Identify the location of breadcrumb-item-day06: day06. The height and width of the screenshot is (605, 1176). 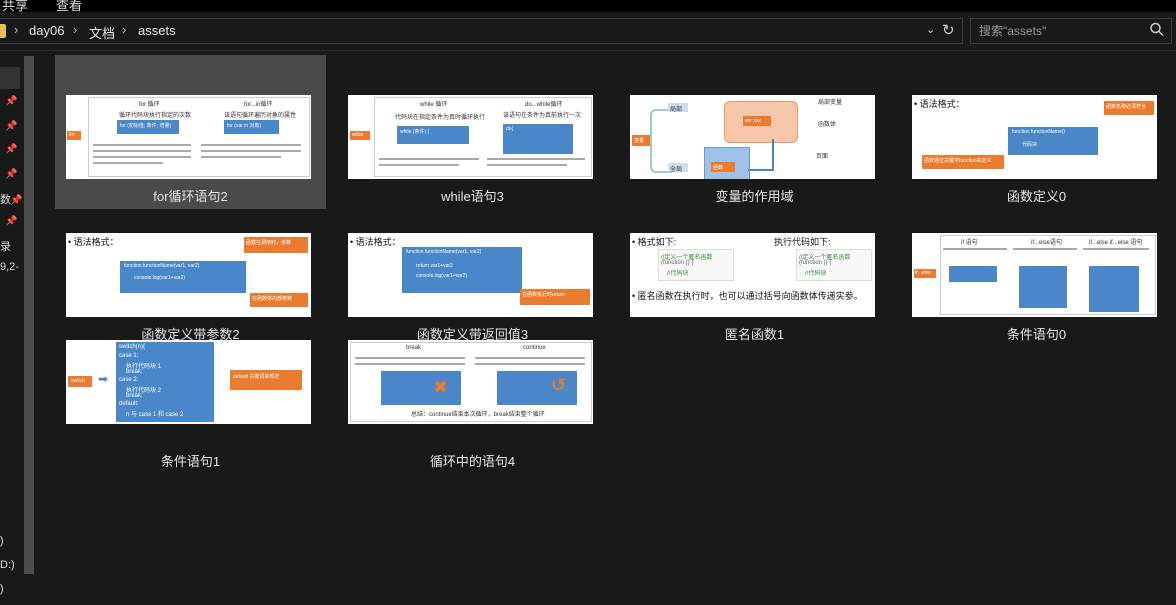
(46, 30).